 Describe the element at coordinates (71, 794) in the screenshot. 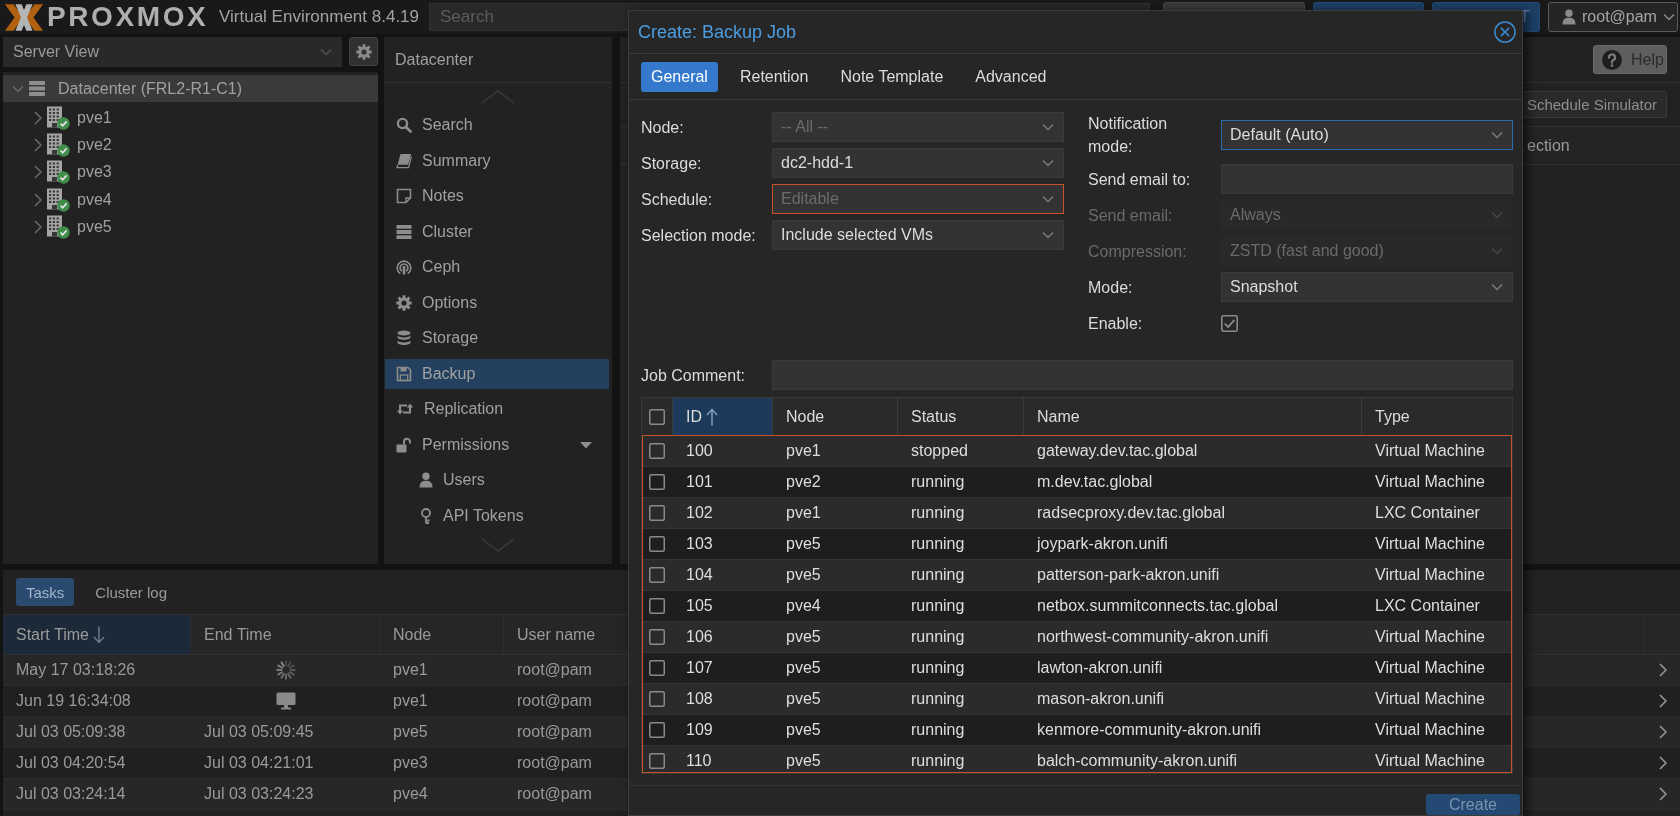

I see `table-cell-text: Jul 03 03:24:14` at that location.